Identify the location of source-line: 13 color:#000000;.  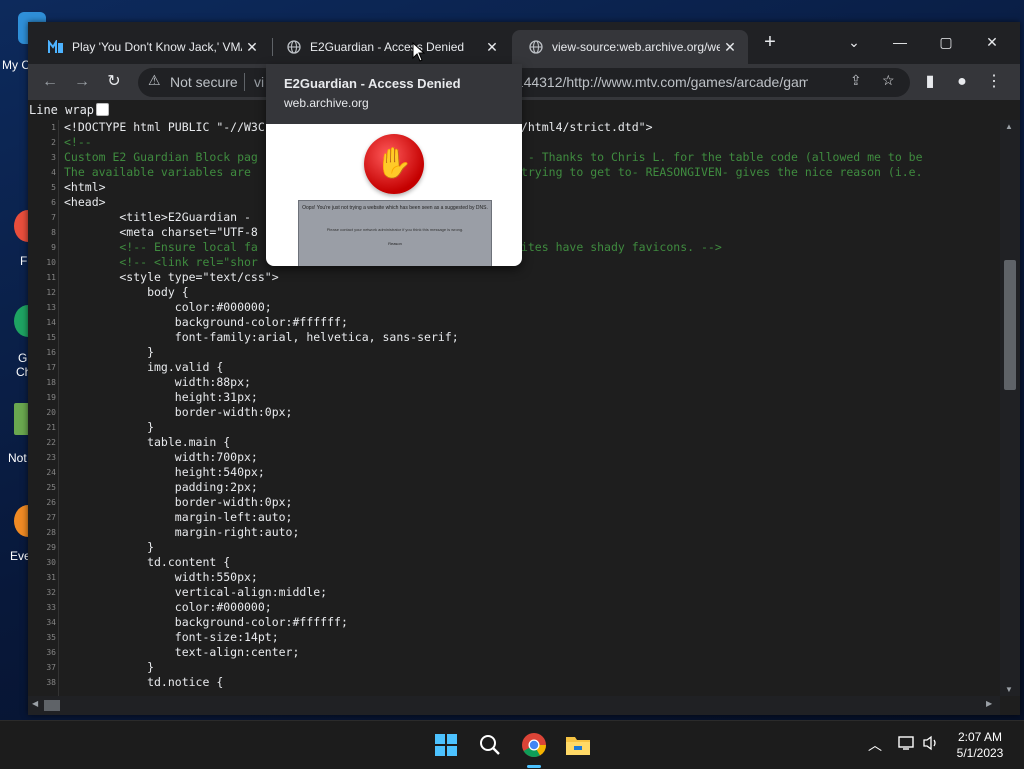
(514, 307).